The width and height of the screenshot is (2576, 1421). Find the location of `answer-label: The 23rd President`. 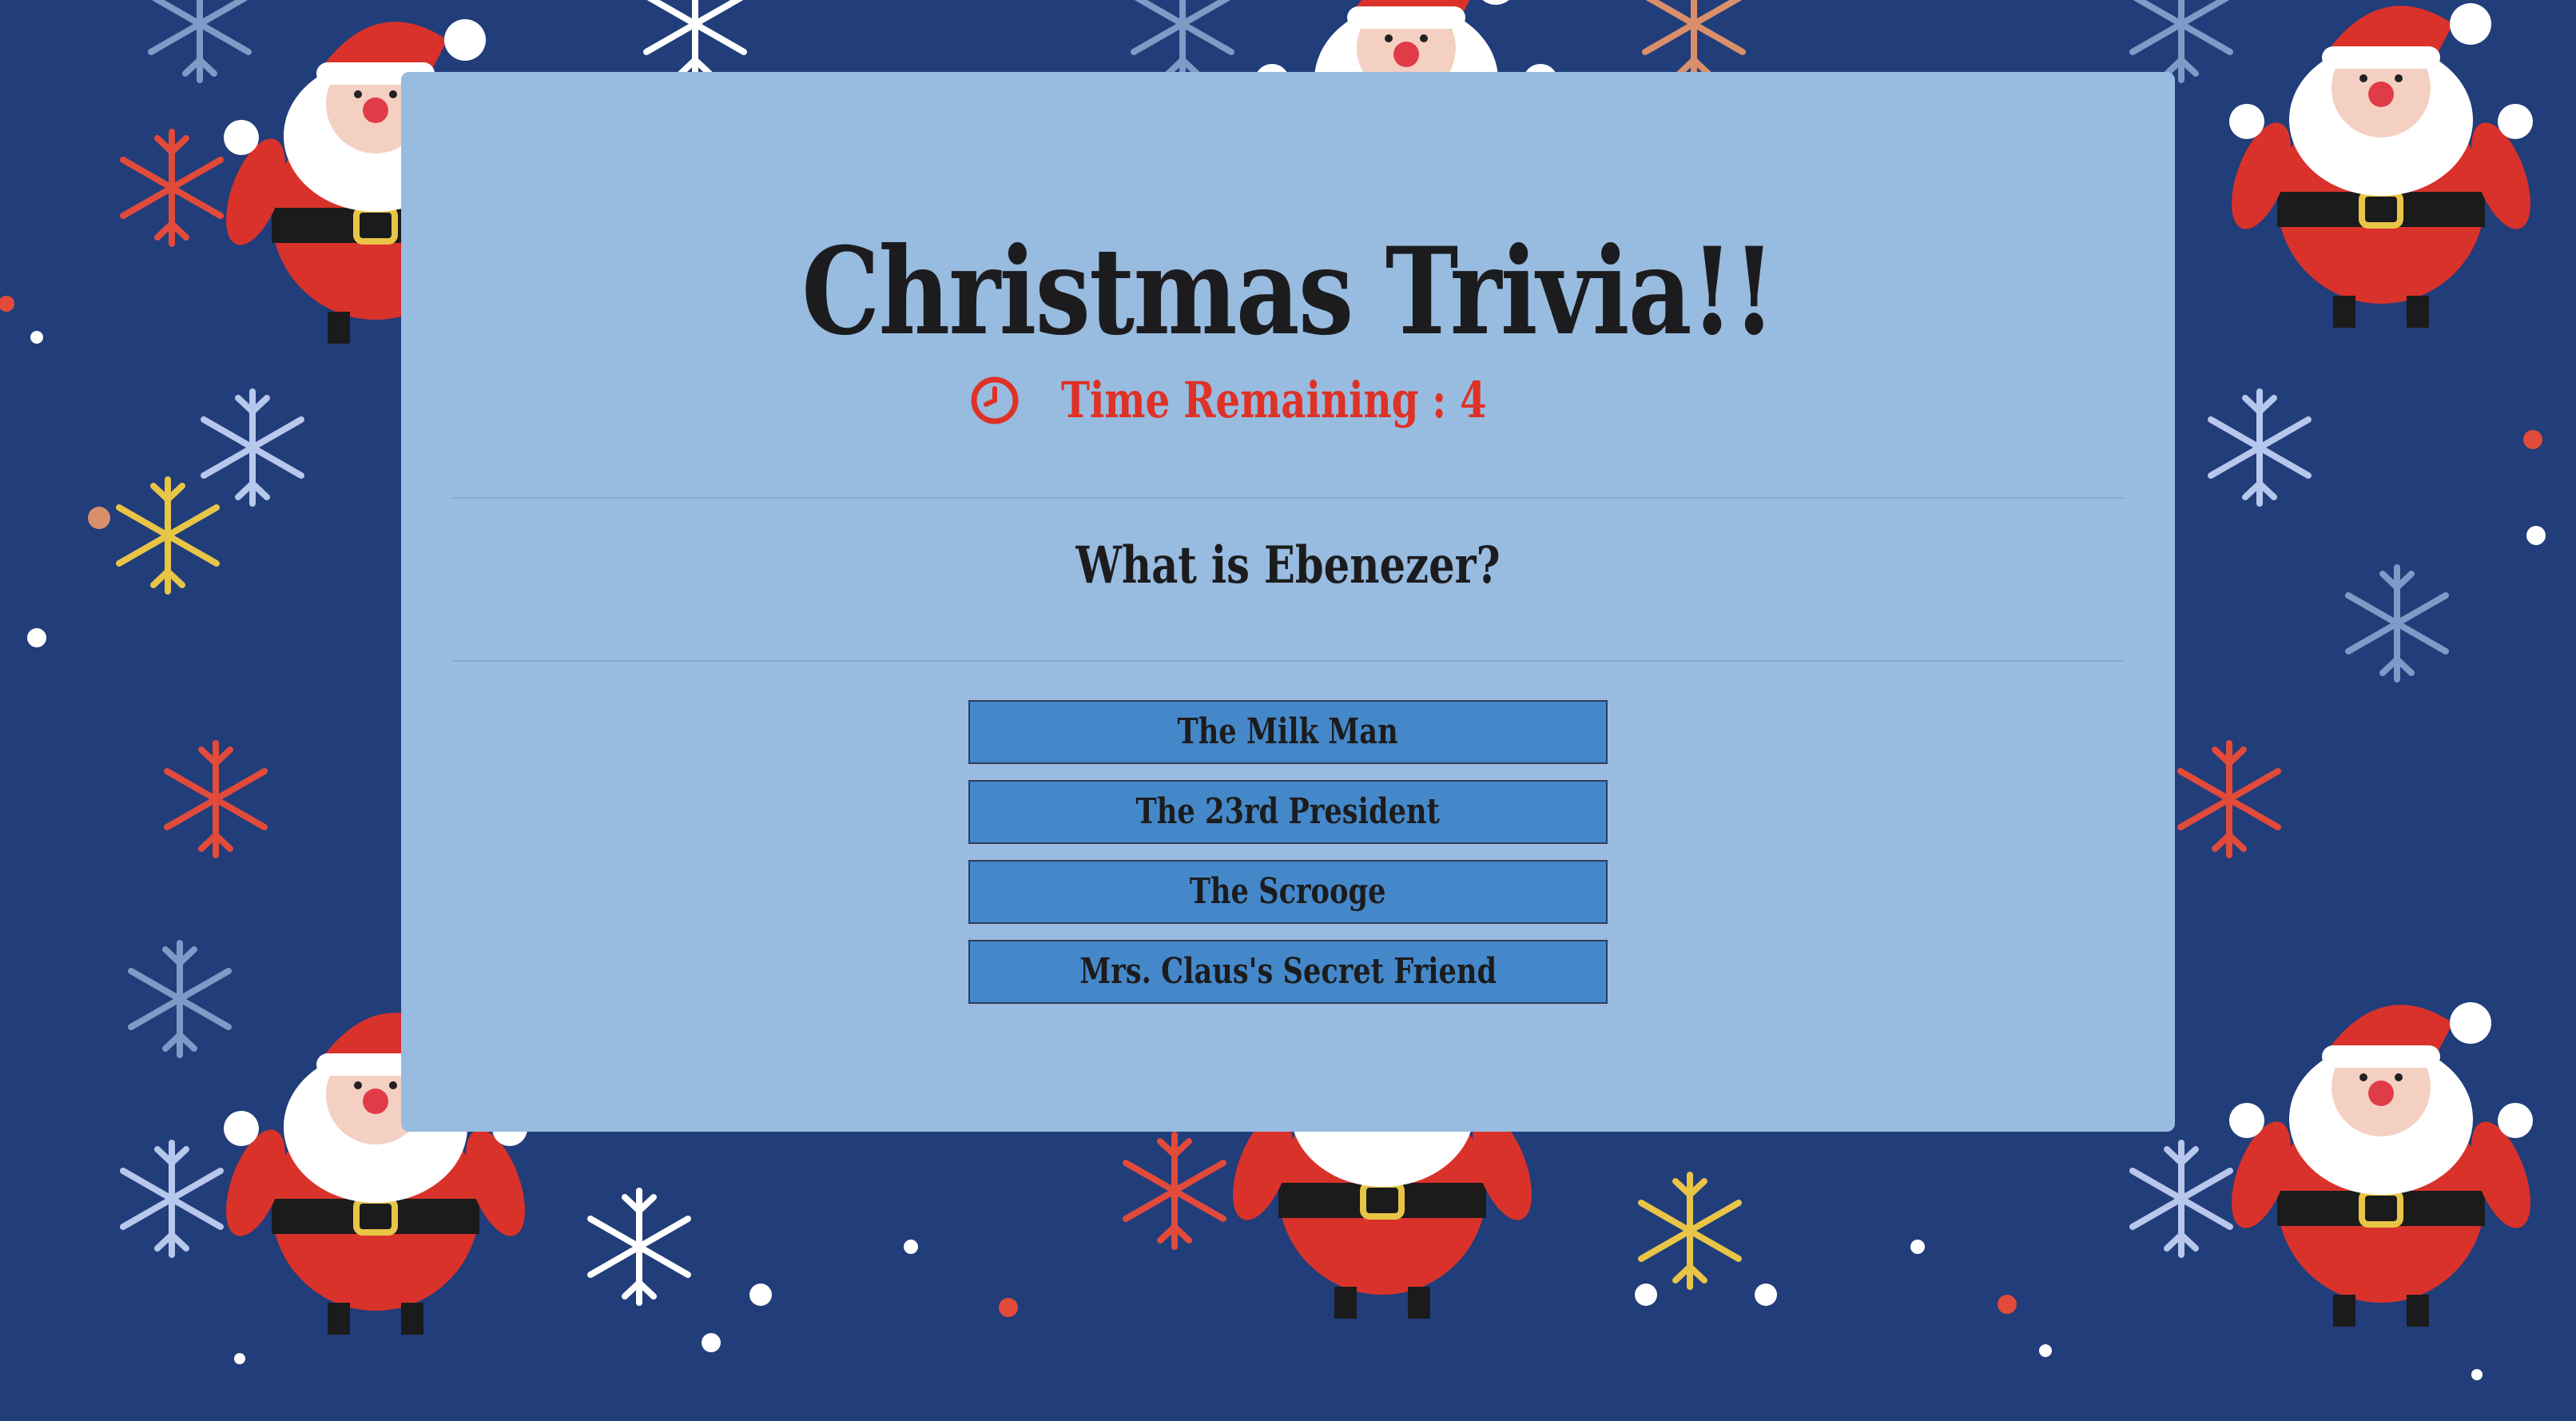

answer-label: The 23rd President is located at coordinates (1288, 811).